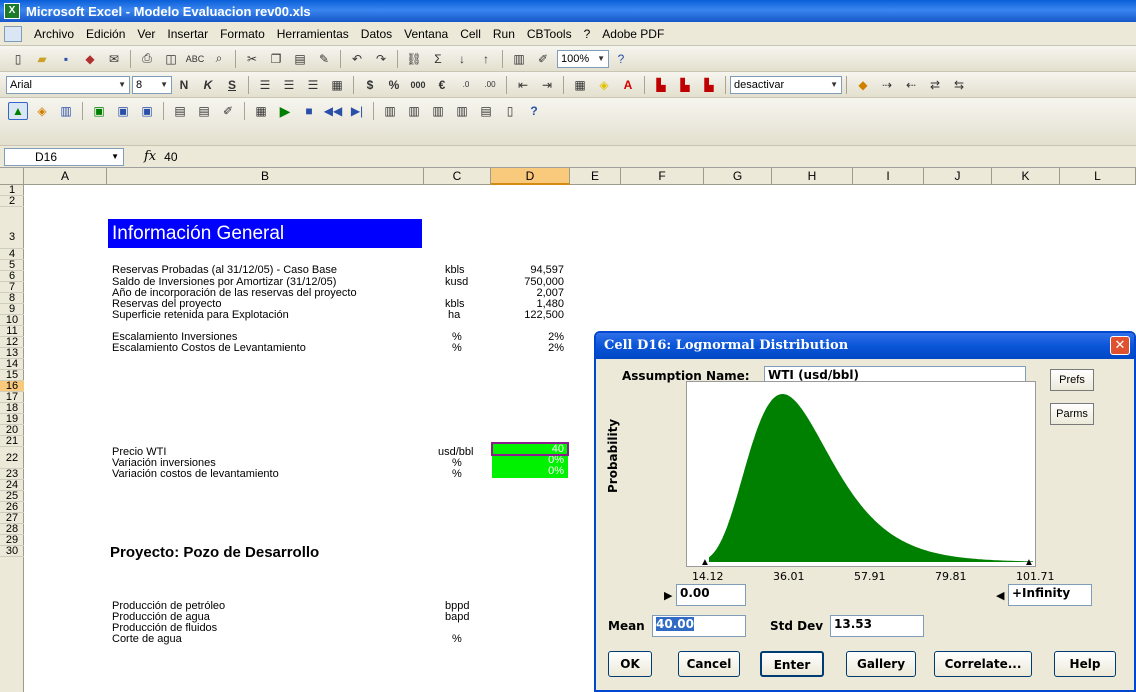  I want to click on left-bound-marker-icon: ▲, so click(705, 562).